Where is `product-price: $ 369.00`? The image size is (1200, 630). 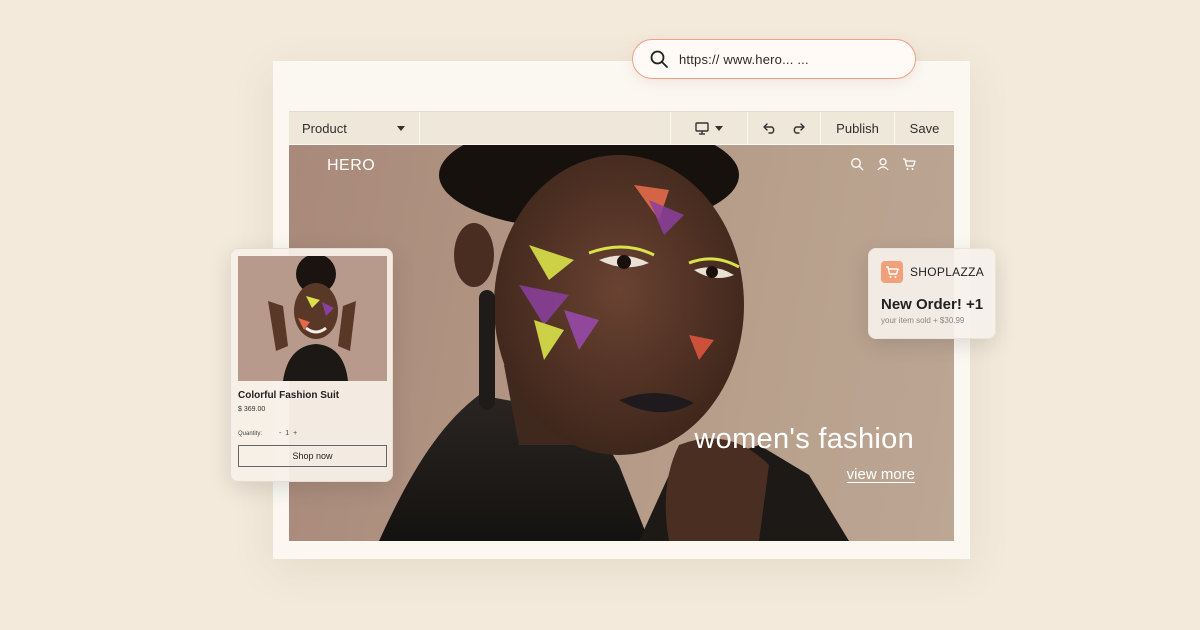
product-price: $ 369.00 is located at coordinates (252, 409).